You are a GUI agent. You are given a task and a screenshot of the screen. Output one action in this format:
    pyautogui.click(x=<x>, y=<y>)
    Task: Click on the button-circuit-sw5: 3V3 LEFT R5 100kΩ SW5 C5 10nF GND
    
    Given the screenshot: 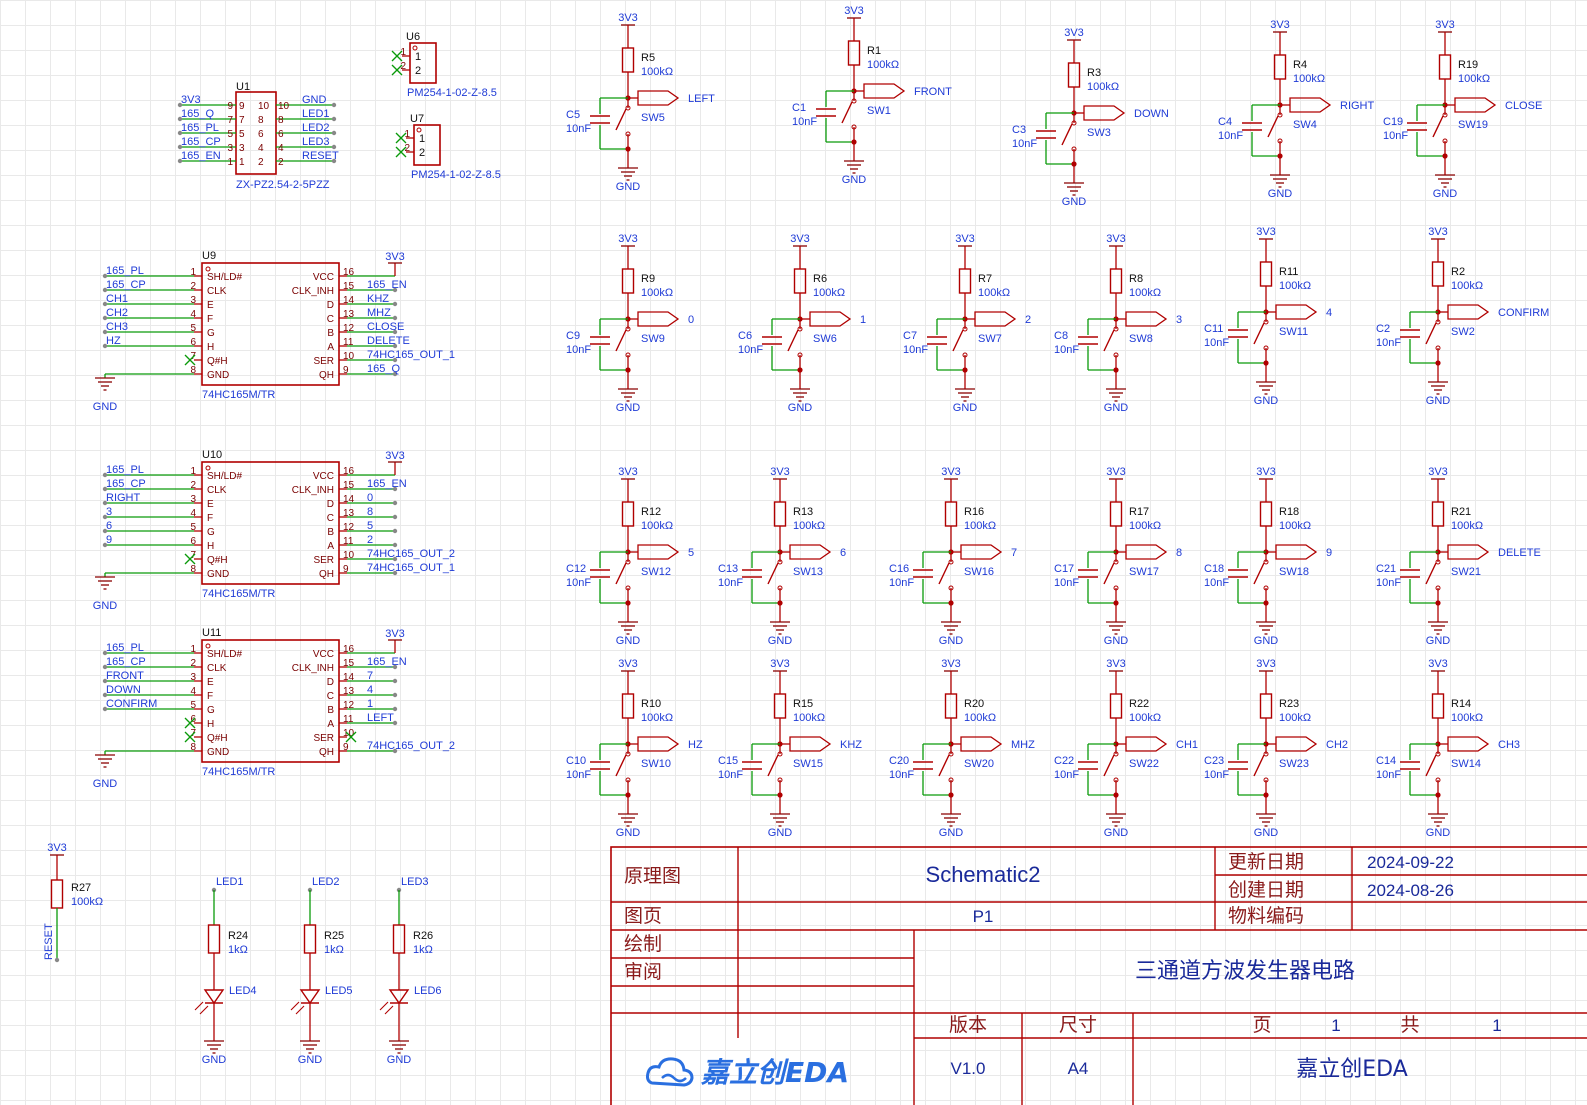 What is the action you would take?
    pyautogui.click(x=640, y=102)
    